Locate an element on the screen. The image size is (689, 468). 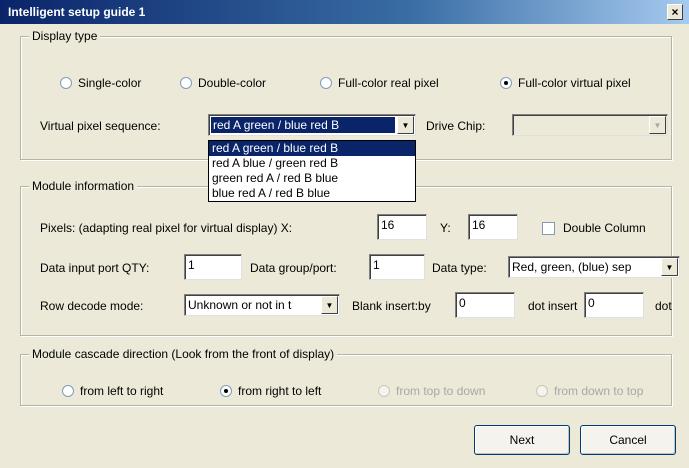
data-input-port-label: Data input port QTY: is located at coordinates (95, 268).